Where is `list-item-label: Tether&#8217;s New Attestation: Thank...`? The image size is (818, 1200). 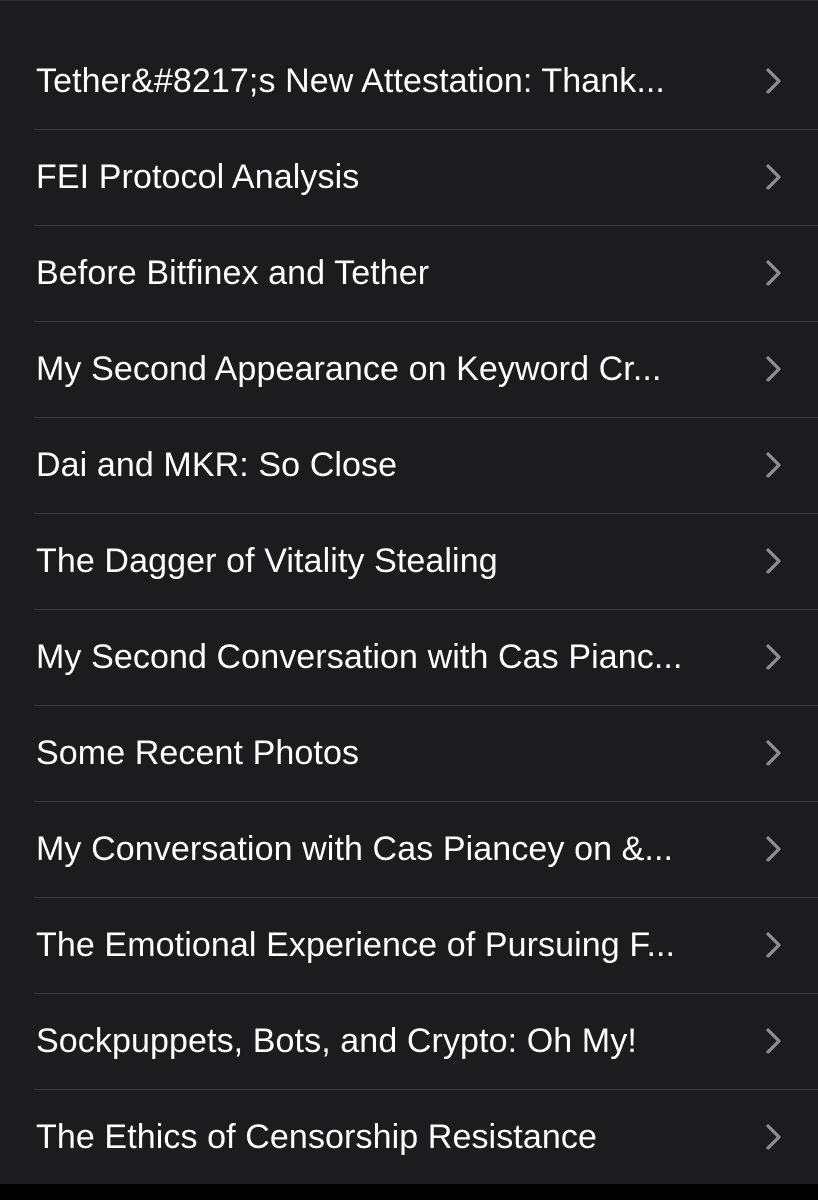
list-item-label: Tether&#8217;s New Attestation: Thank... is located at coordinates (350, 81).